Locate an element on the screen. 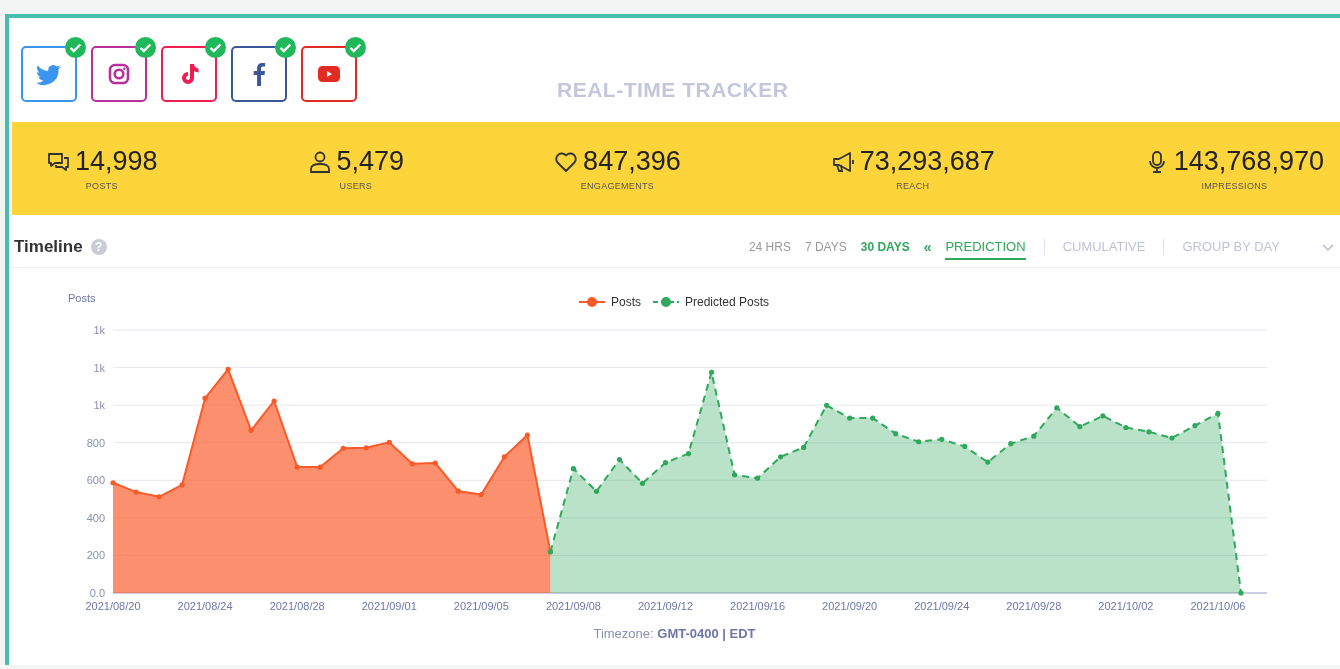 This screenshot has height=669, width=1340. facebook-toggle is located at coordinates (259, 74).